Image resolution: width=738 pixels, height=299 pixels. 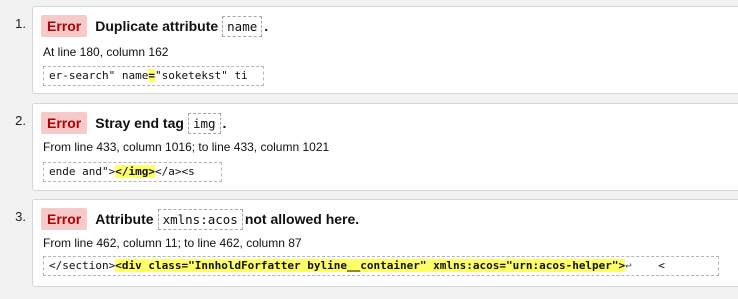 What do you see at coordinates (174, 171) in the screenshot?
I see `extract-after: </a><s` at bounding box center [174, 171].